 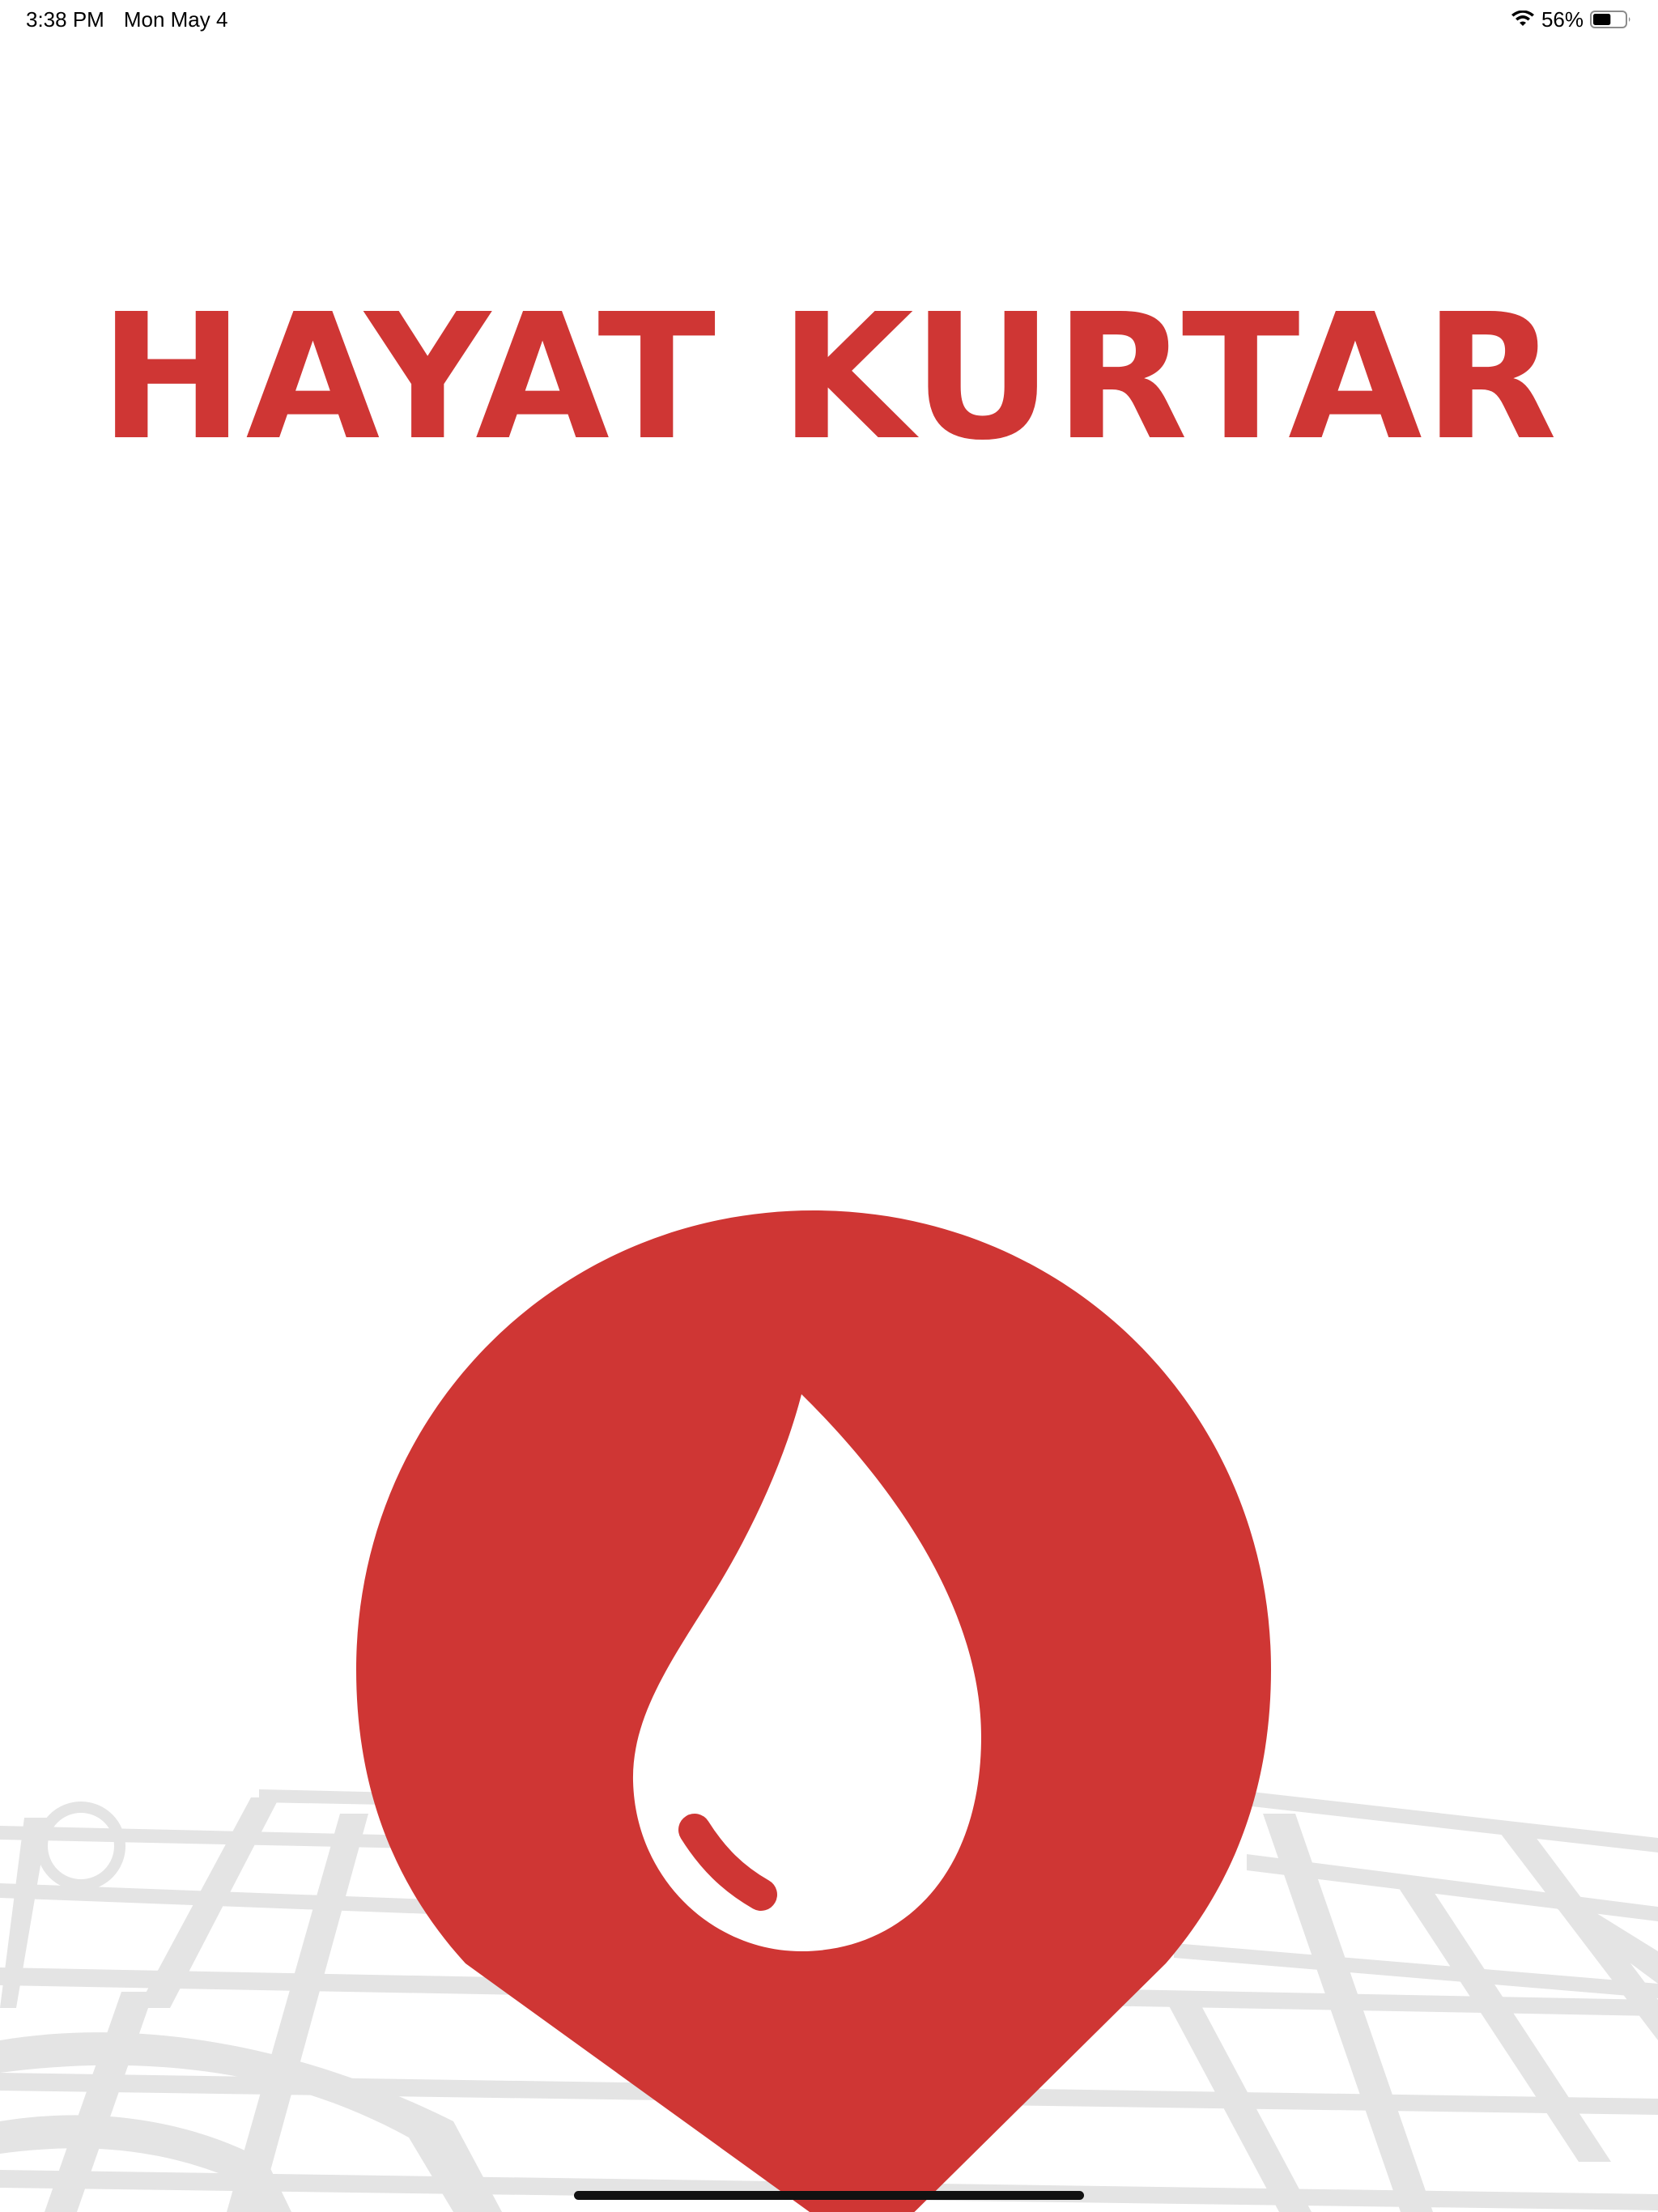 I want to click on home-indicator, so click(x=829, y=2196).